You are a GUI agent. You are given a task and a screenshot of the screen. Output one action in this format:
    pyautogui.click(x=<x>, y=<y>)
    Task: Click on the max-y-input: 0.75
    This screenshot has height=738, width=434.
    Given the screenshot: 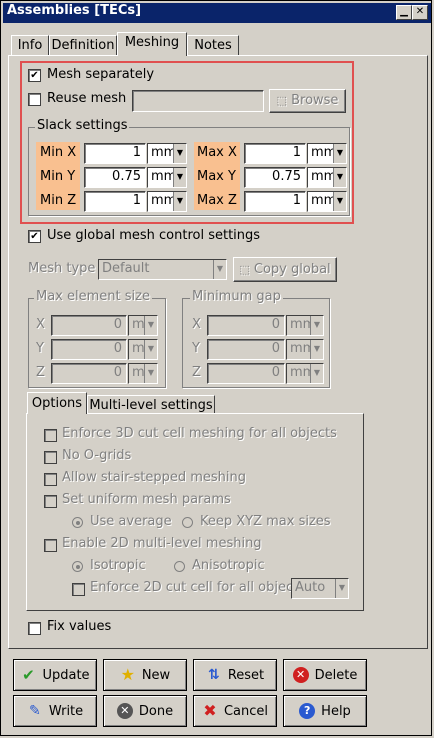 What is the action you would take?
    pyautogui.click(x=275, y=177)
    